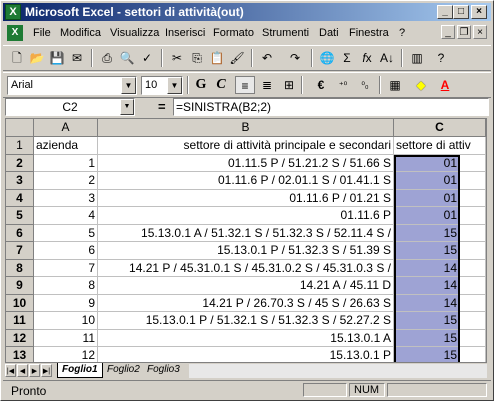 The width and height of the screenshot is (494, 401). What do you see at coordinates (66, 303) in the screenshot?
I see `cell-azienda: 9` at bounding box center [66, 303].